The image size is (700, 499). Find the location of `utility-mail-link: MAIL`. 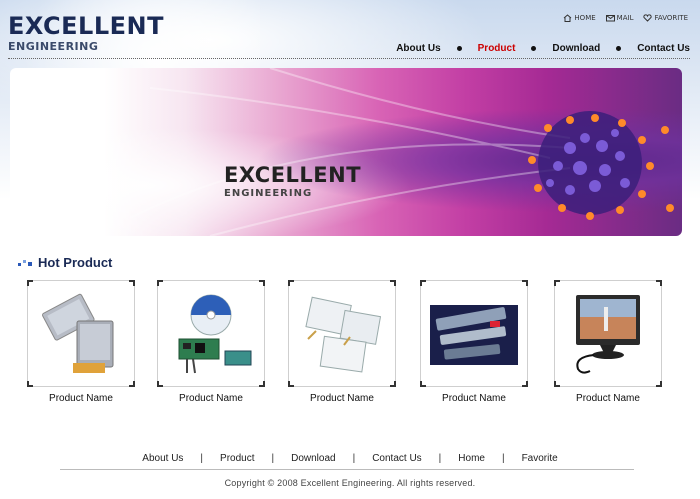

utility-mail-link: MAIL is located at coordinates (619, 18).